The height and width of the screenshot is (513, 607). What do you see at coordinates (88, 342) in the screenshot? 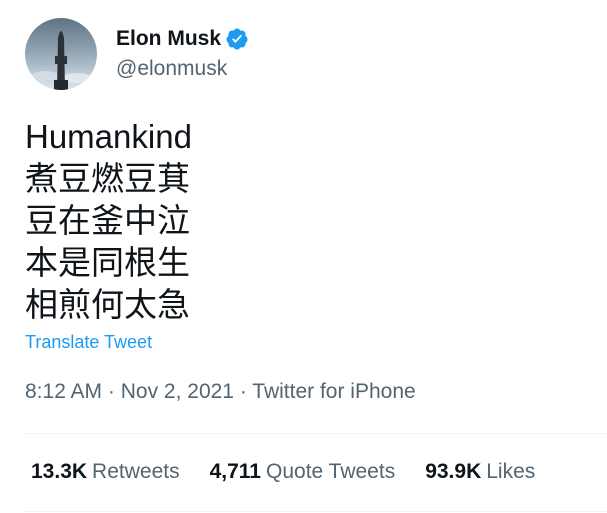
I see `translate-tweet-link: Translate Tweet` at bounding box center [88, 342].